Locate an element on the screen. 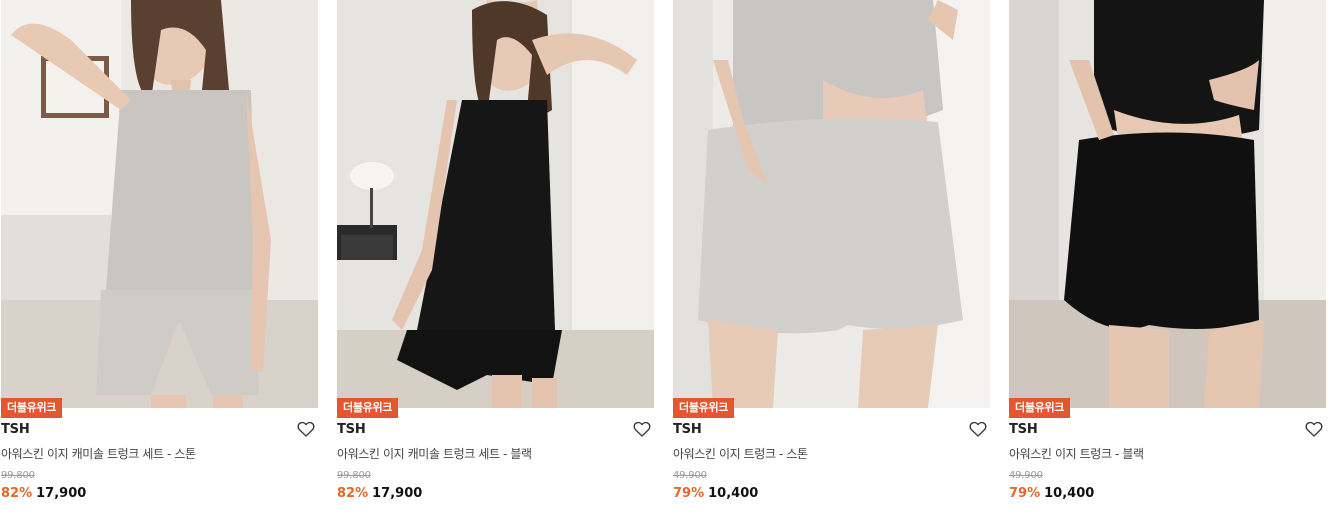 Image resolution: width=1333 pixels, height=513 pixels. product-name: 아워스킨 이지 트렁크 - 스톤 is located at coordinates (740, 453).